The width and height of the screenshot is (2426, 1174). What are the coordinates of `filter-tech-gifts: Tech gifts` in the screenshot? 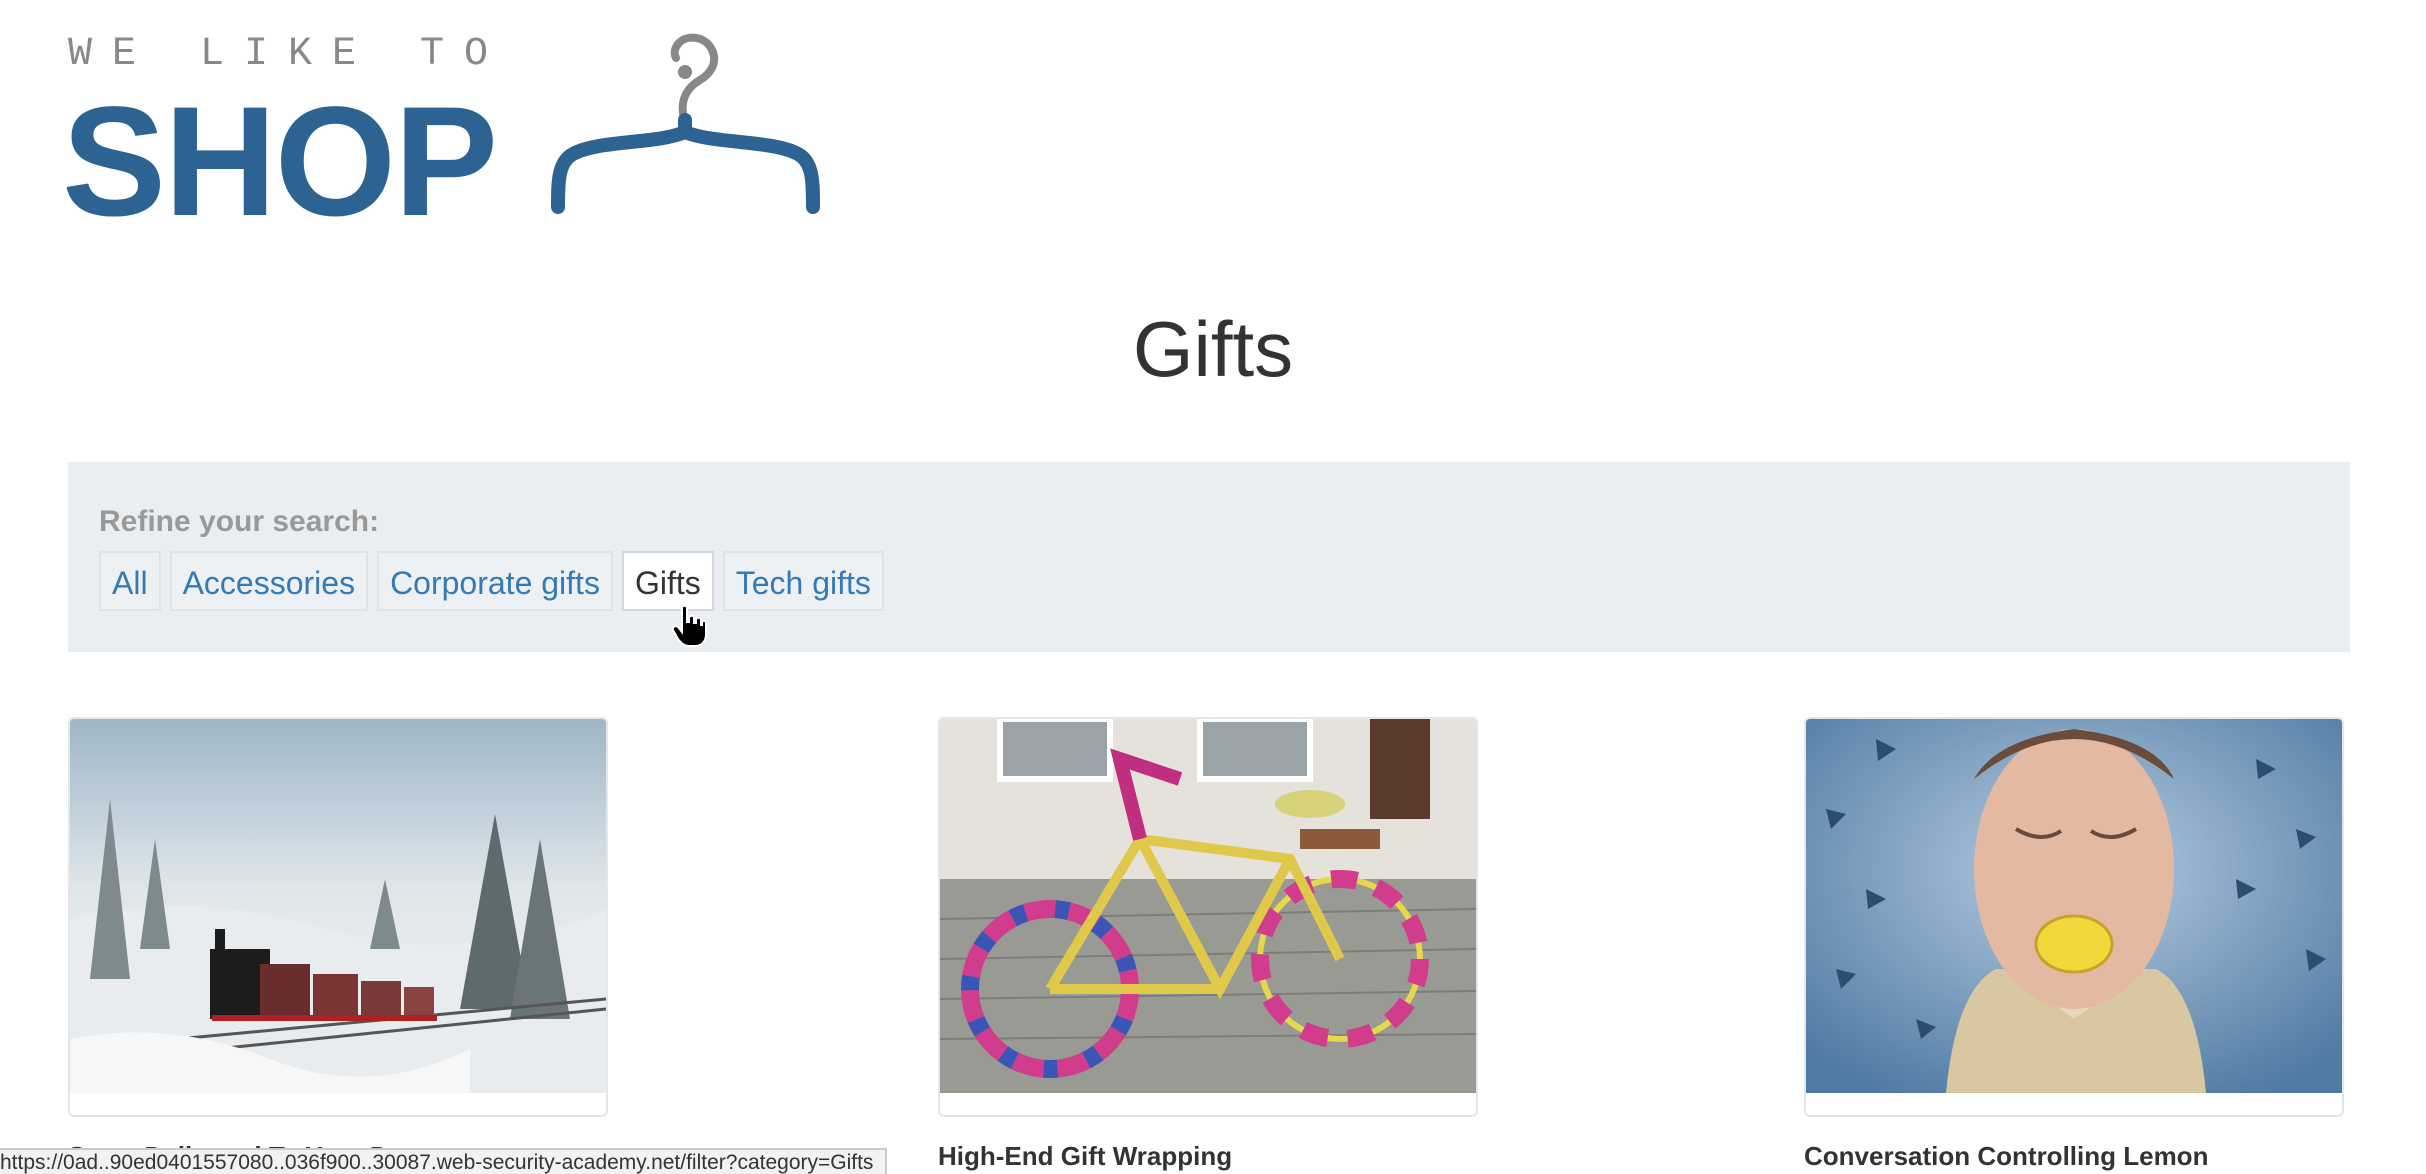 It's located at (803, 581).